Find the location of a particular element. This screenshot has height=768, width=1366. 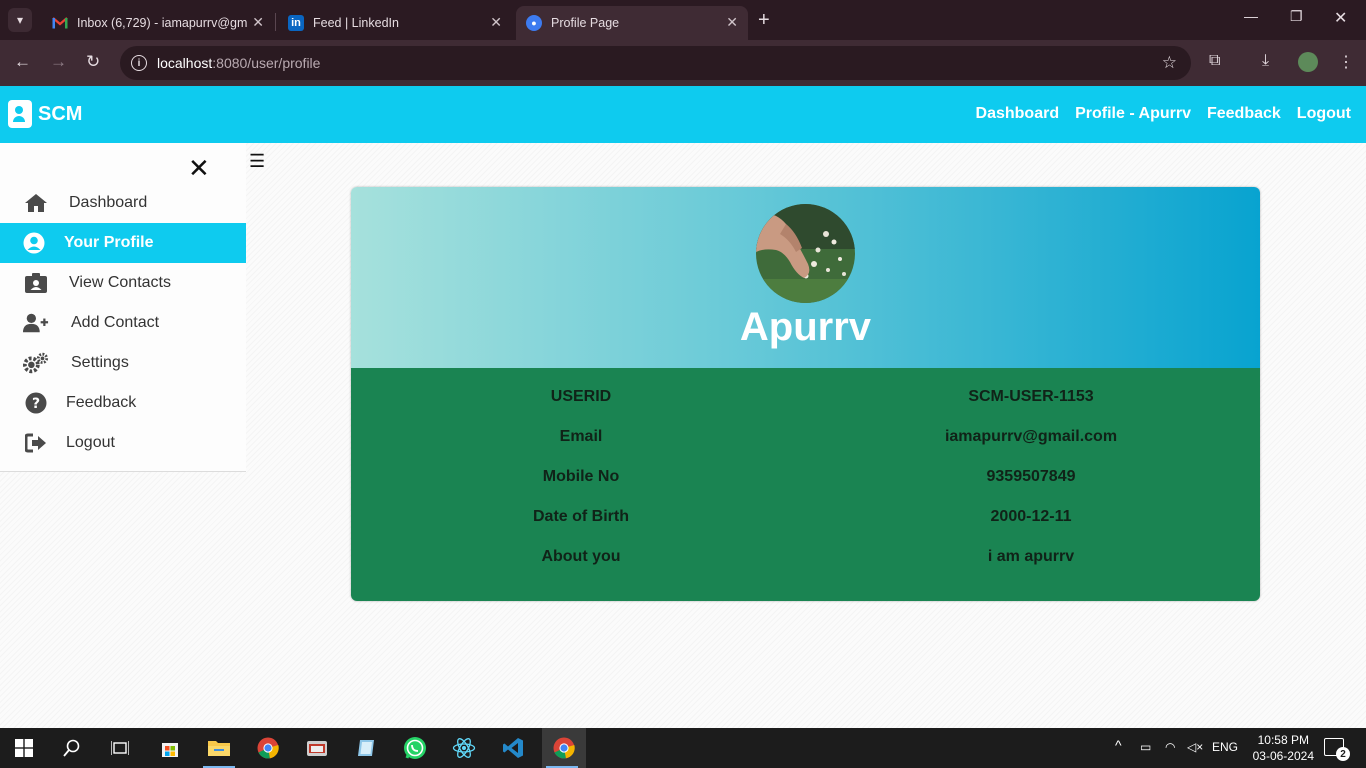

profile-name: Apurrv is located at coordinates (805, 327).